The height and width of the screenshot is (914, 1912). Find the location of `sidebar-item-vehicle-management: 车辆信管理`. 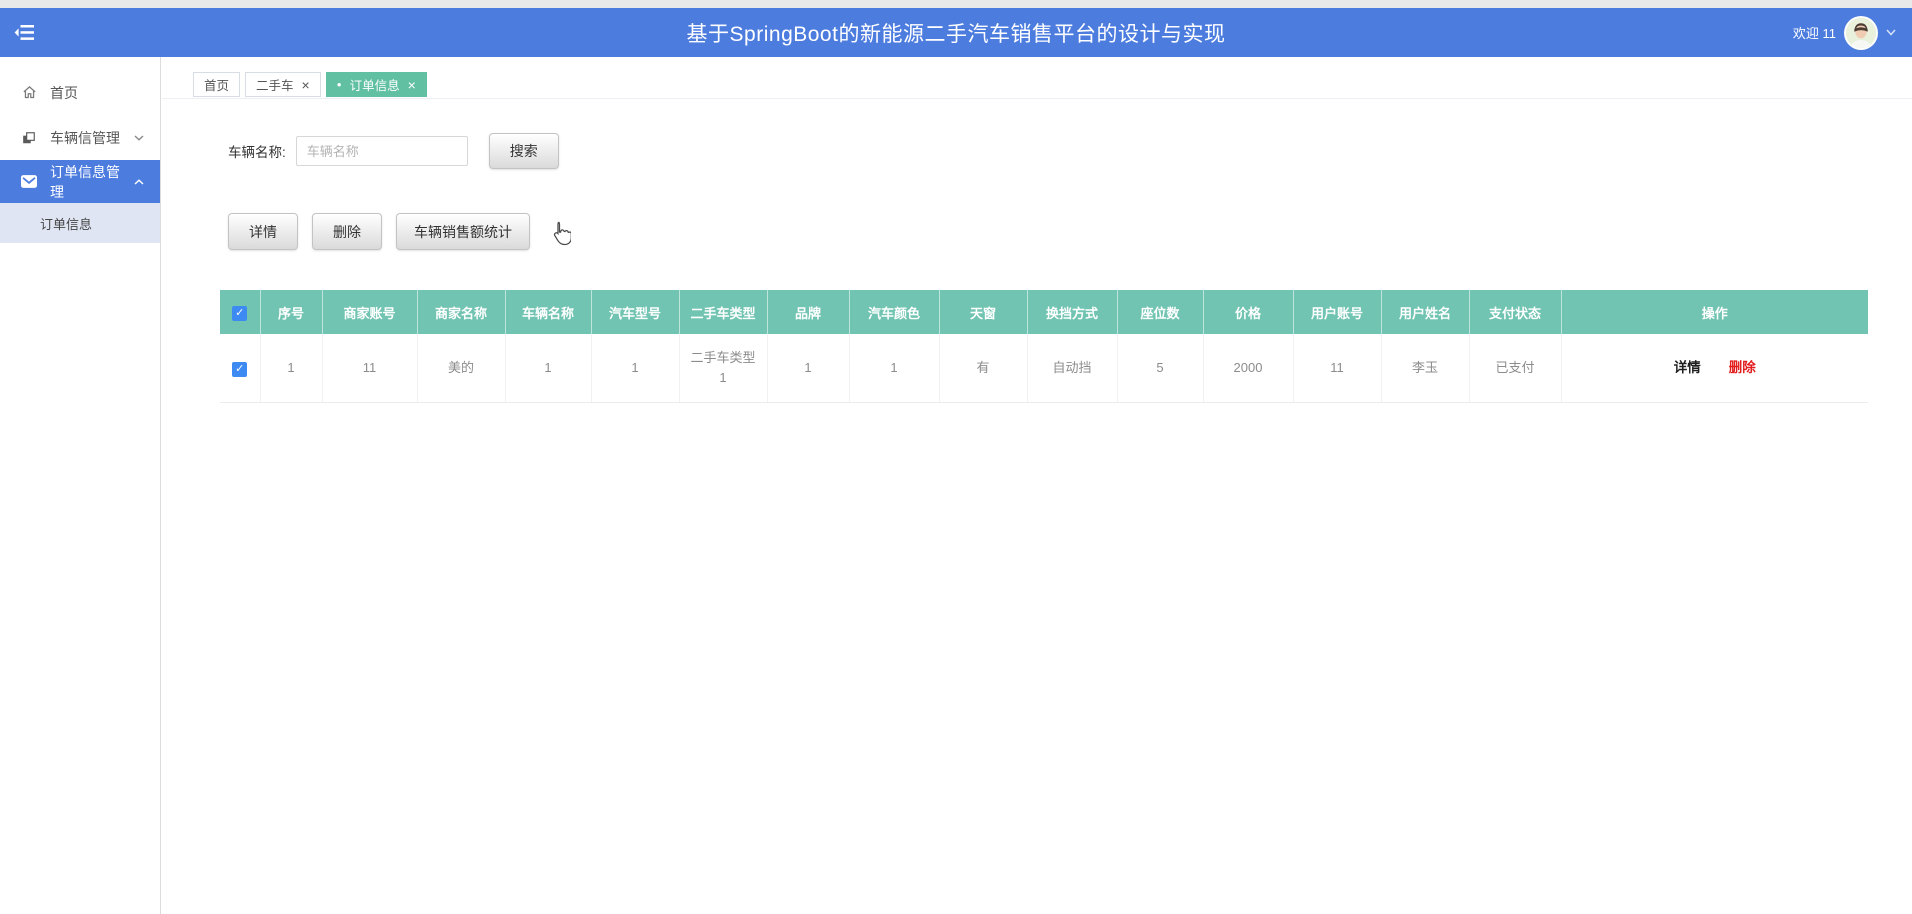

sidebar-item-vehicle-management: 车辆信管理 is located at coordinates (80, 137).